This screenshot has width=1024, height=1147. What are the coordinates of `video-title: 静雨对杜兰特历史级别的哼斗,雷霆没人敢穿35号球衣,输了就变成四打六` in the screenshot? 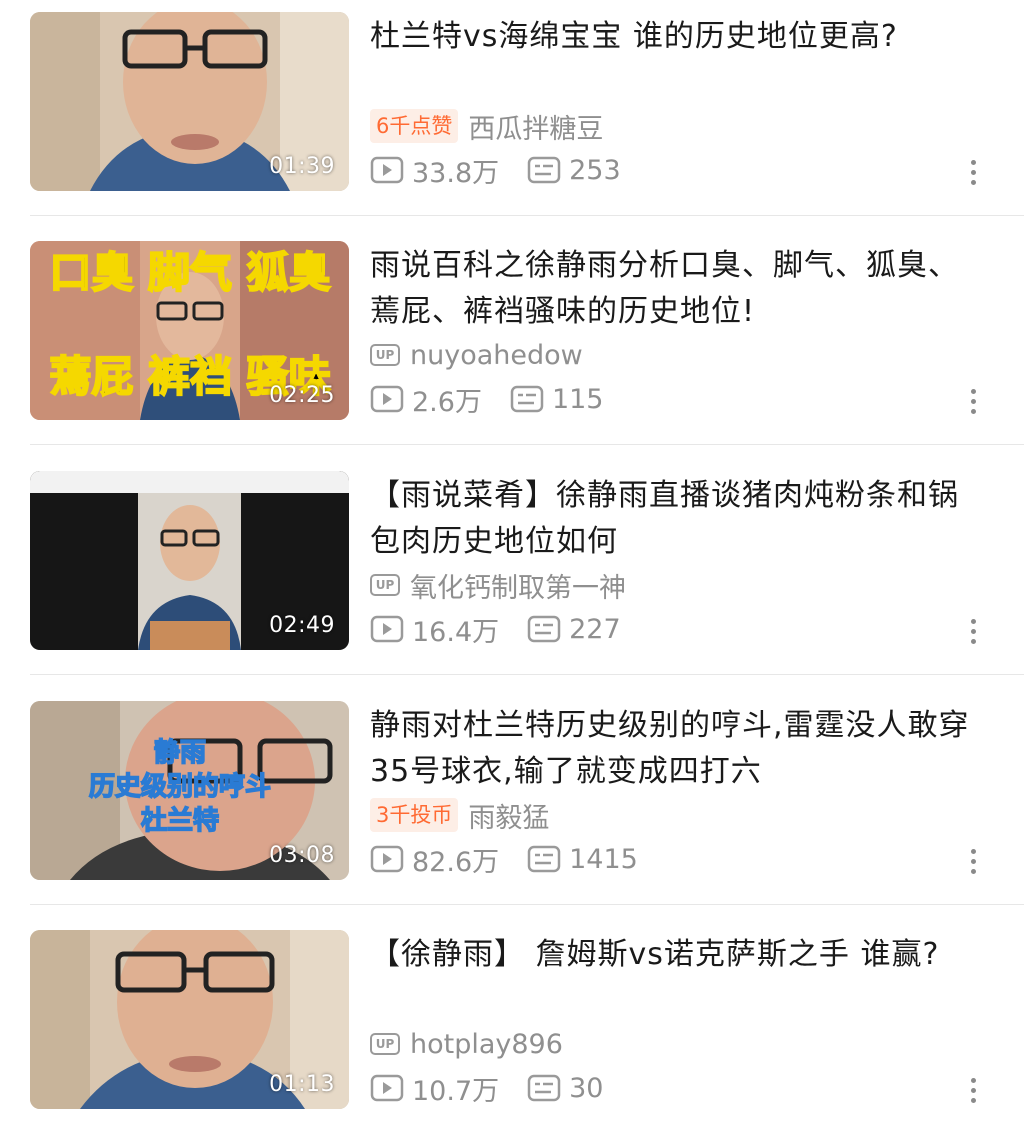 It's located at (677, 749).